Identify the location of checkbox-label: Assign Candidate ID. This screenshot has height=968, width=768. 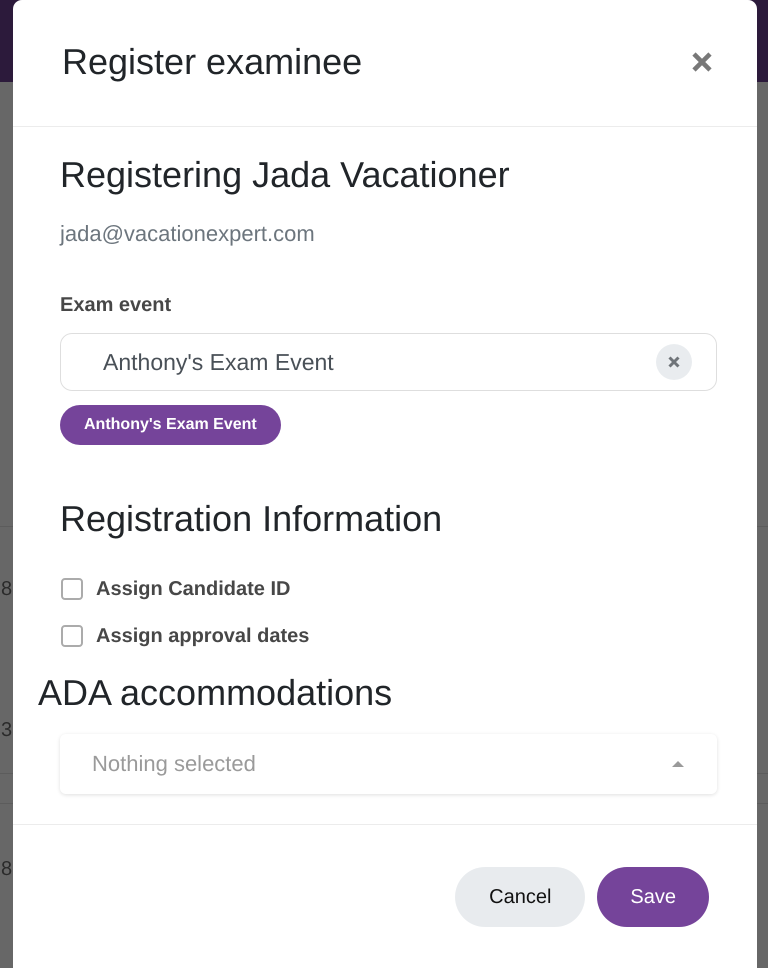
(193, 589).